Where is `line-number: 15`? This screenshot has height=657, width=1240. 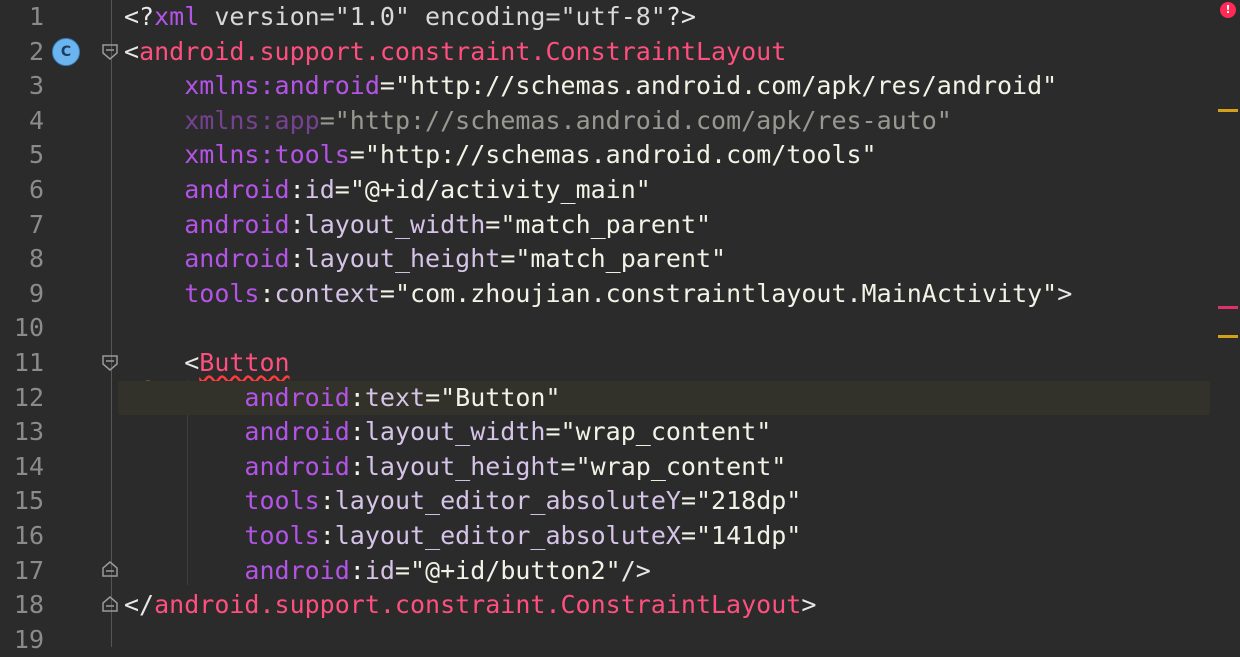
line-number: 15 is located at coordinates (28, 501).